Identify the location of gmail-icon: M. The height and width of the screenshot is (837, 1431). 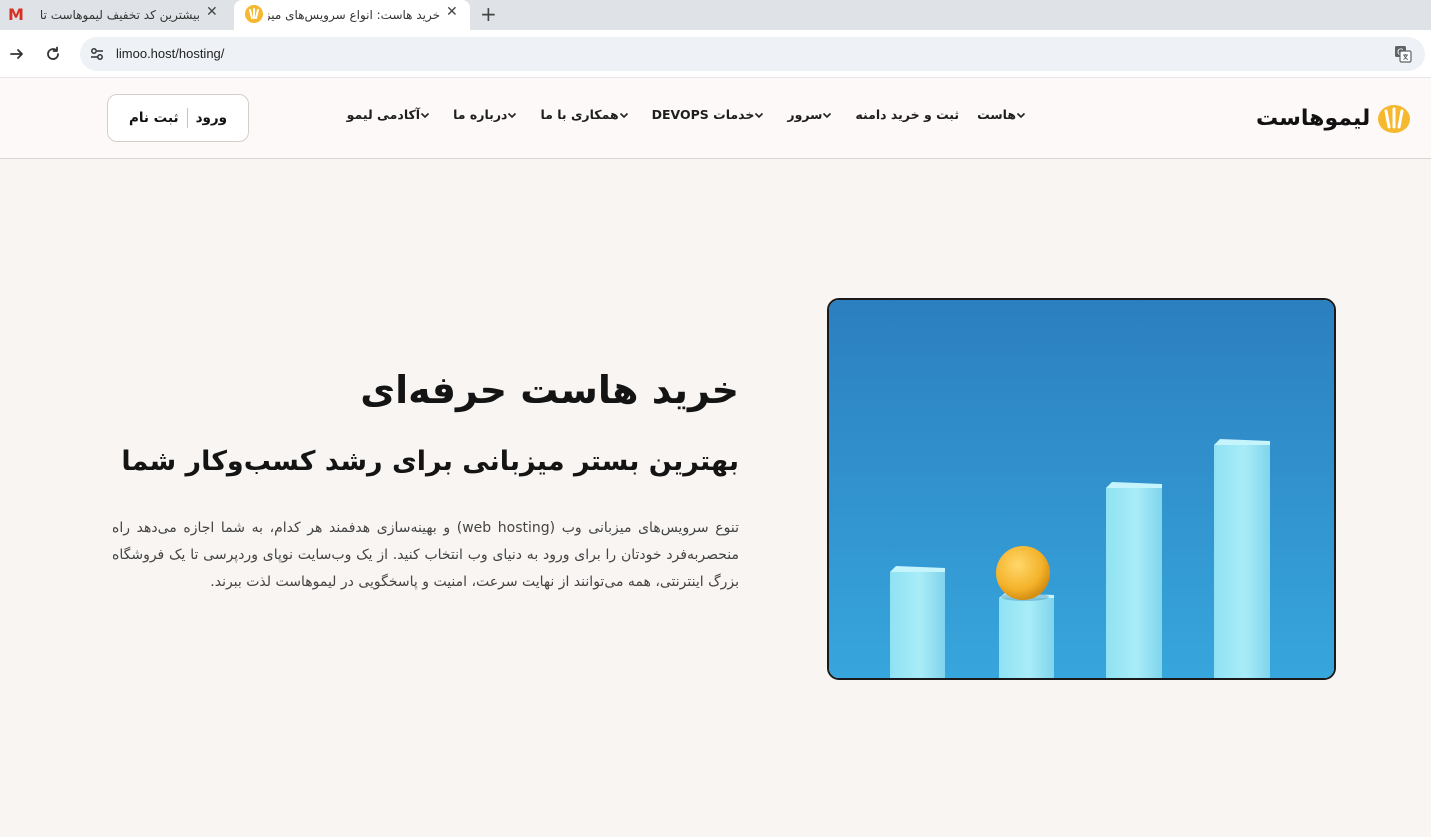
(16, 14).